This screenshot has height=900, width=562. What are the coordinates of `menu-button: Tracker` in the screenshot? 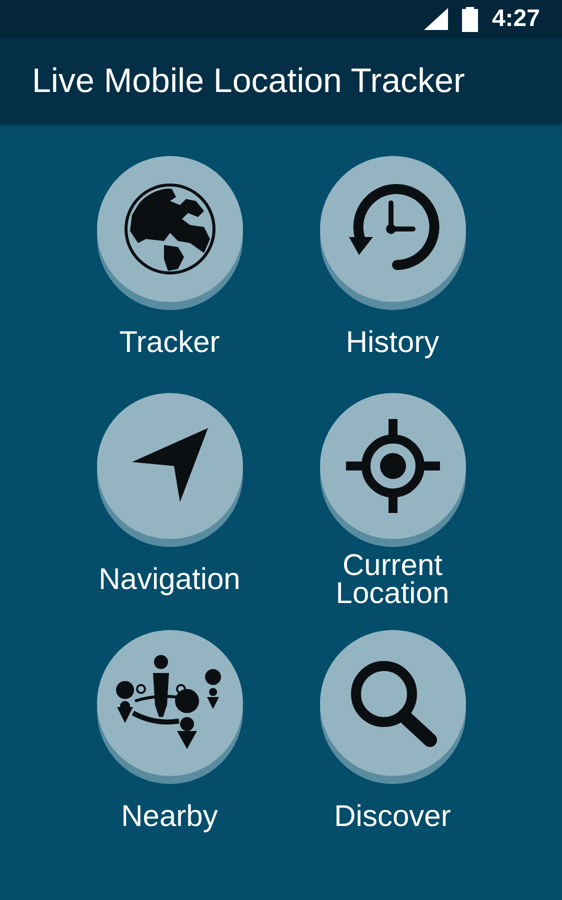 It's located at (169, 274).